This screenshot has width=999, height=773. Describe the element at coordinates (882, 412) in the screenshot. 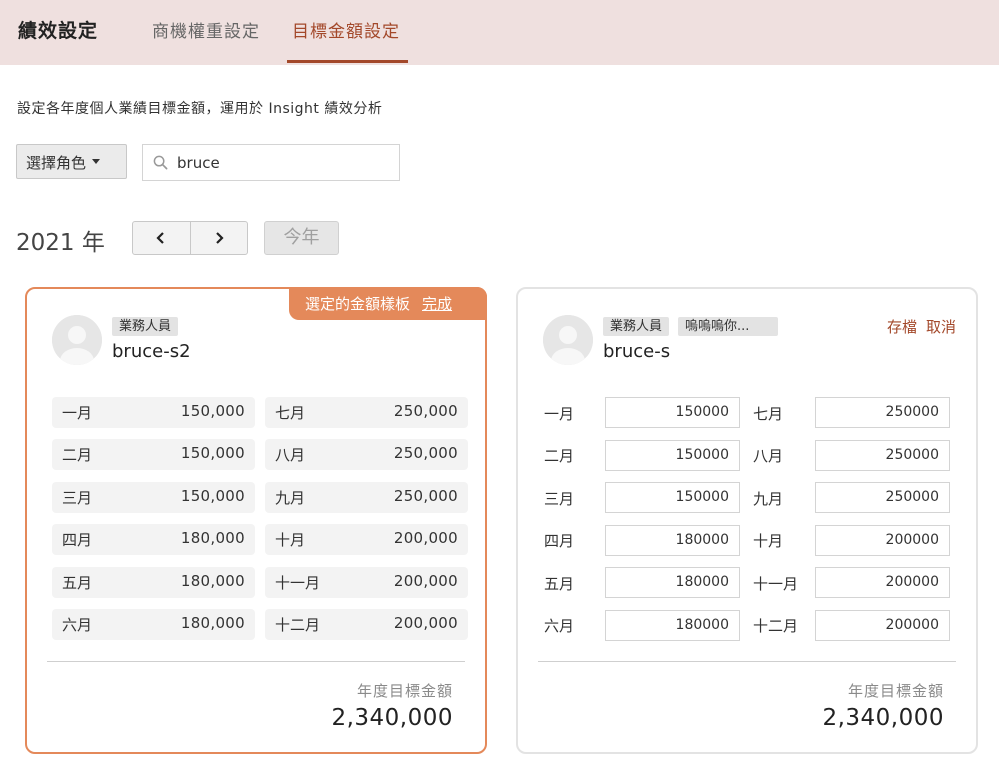

I see `month-input-jul: 250000` at that location.